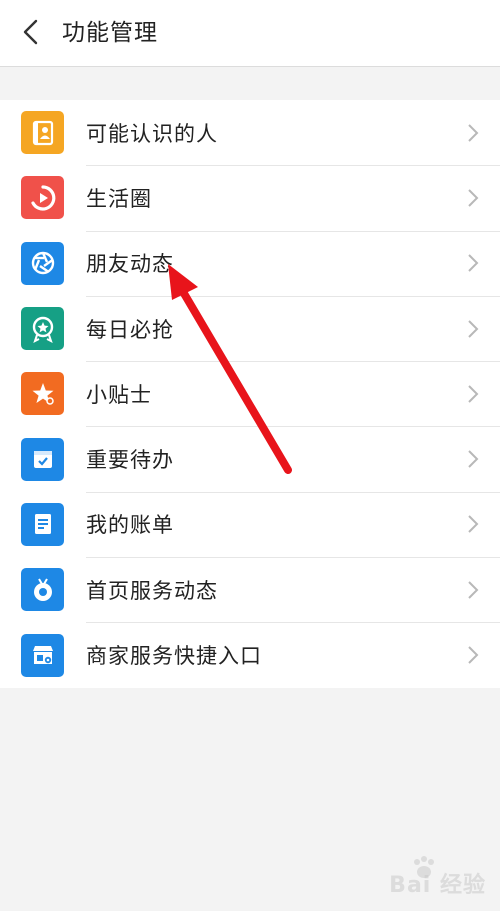 The height and width of the screenshot is (911, 500). What do you see at coordinates (152, 133) in the screenshot?
I see `list-item-label: 可能认识的人` at bounding box center [152, 133].